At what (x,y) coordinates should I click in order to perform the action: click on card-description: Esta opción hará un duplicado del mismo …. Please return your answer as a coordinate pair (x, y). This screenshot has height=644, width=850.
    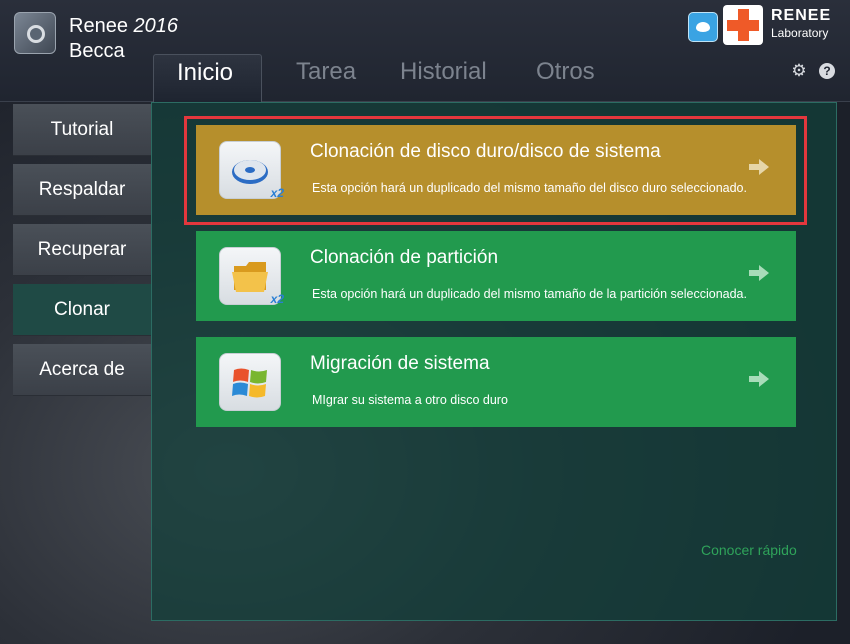
    Looking at the image, I should click on (529, 294).